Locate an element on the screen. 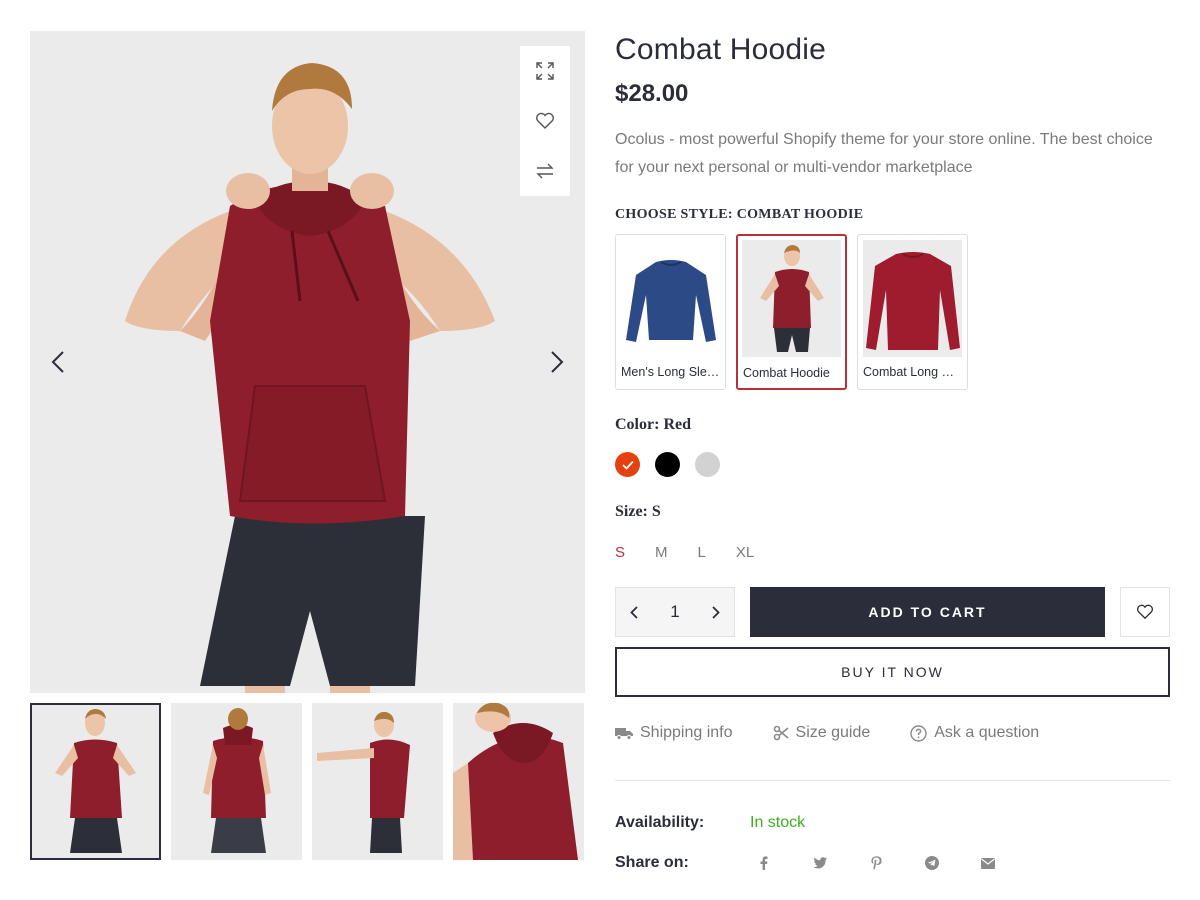  size-option-xl: XL is located at coordinates (745, 552).